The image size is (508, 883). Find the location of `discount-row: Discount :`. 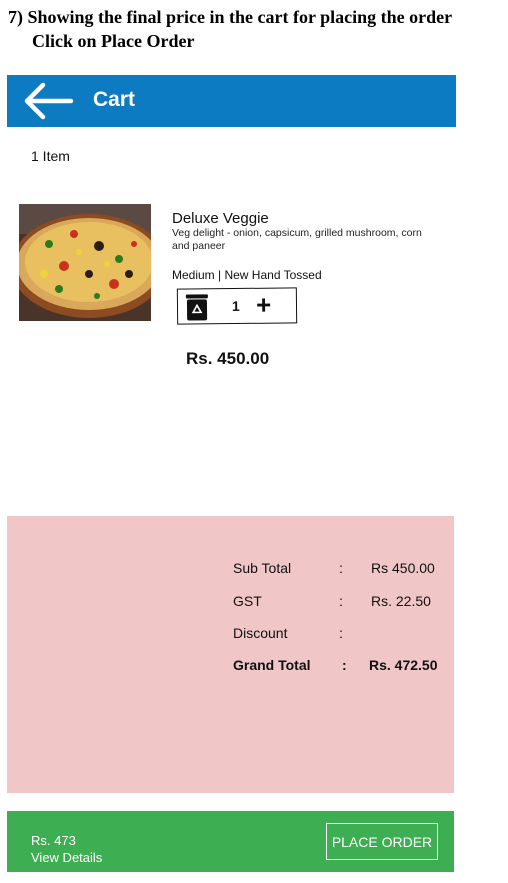

discount-row: Discount : is located at coordinates (230, 635).